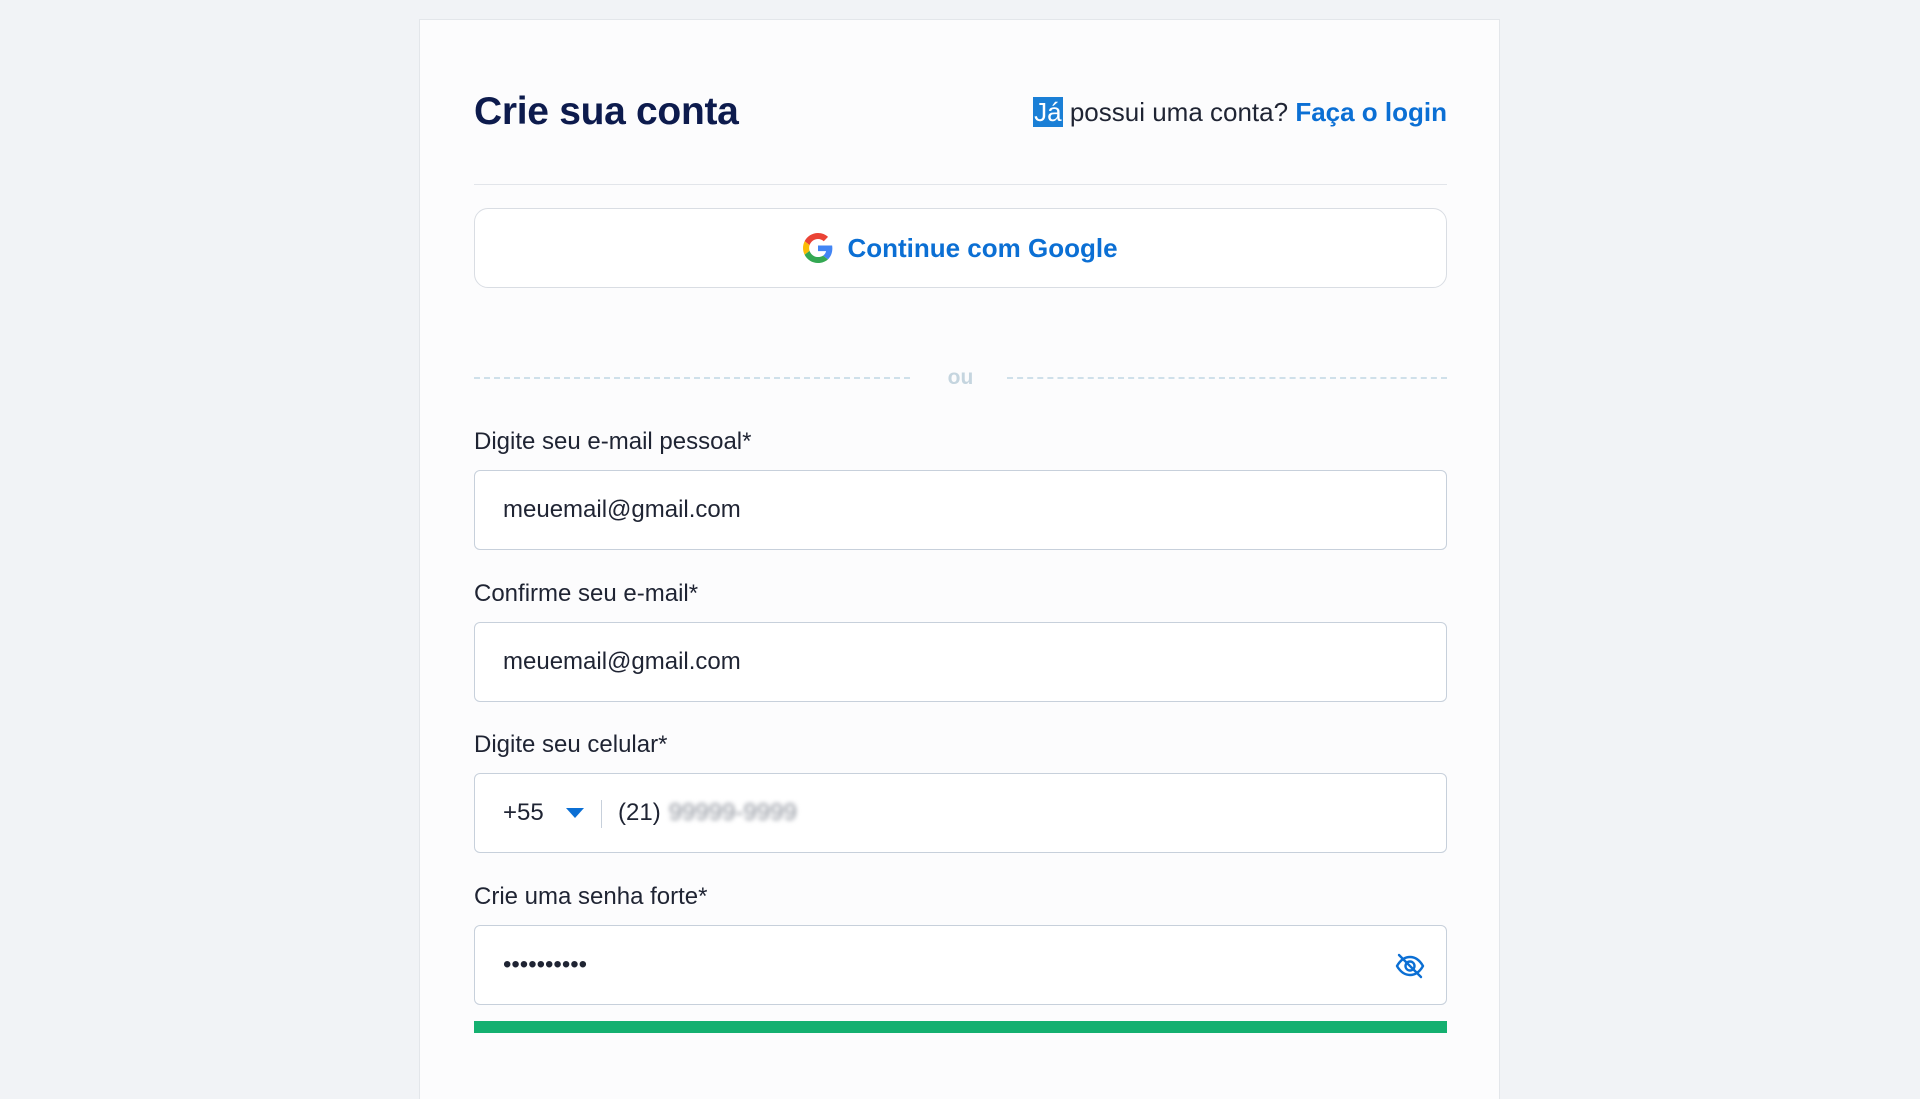 Image resolution: width=1920 pixels, height=1099 pixels. I want to click on password-strength-bar, so click(960, 1027).